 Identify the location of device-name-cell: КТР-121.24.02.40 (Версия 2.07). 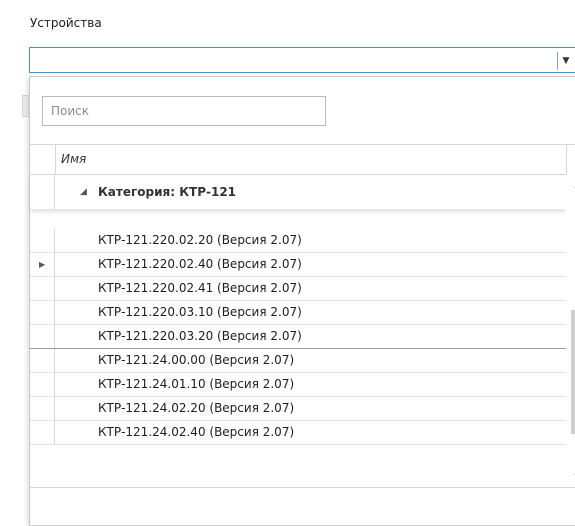
(196, 432).